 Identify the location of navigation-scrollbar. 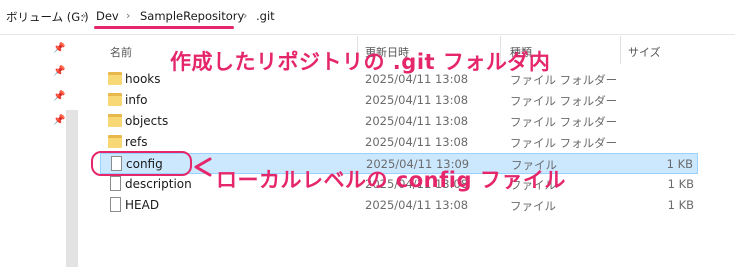
(72, 188).